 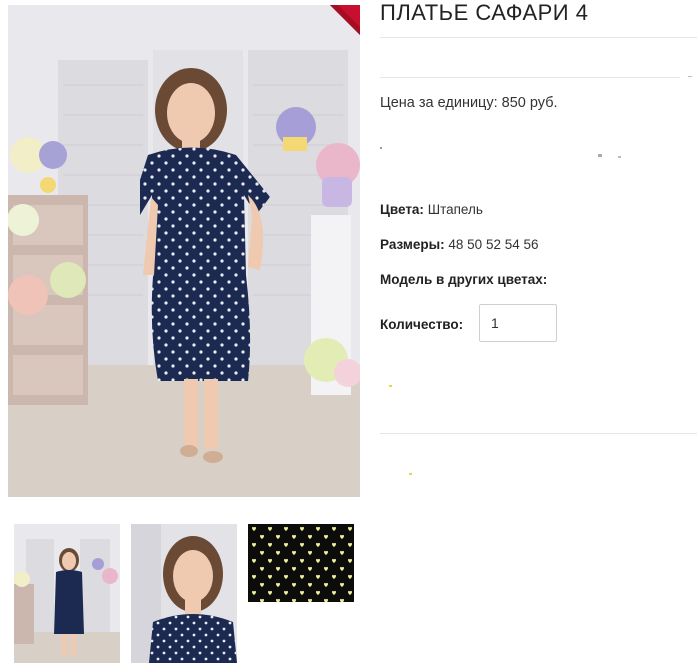 What do you see at coordinates (412, 244) in the screenshot?
I see `sizes-label: Размеры:` at bounding box center [412, 244].